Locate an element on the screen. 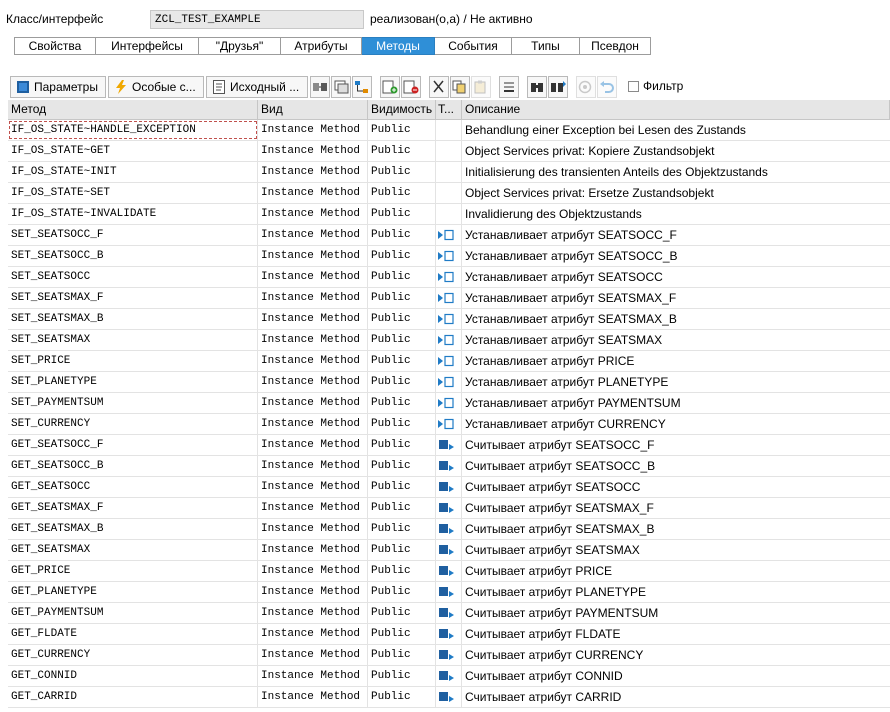  insert-row-icon is located at coordinates (390, 87).